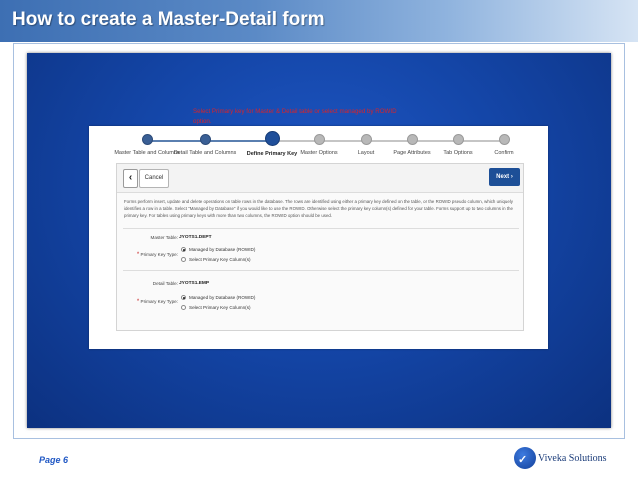 This screenshot has height=478, width=638. I want to click on brand-logo: ✓ Viveka Solutions, so click(575, 460).